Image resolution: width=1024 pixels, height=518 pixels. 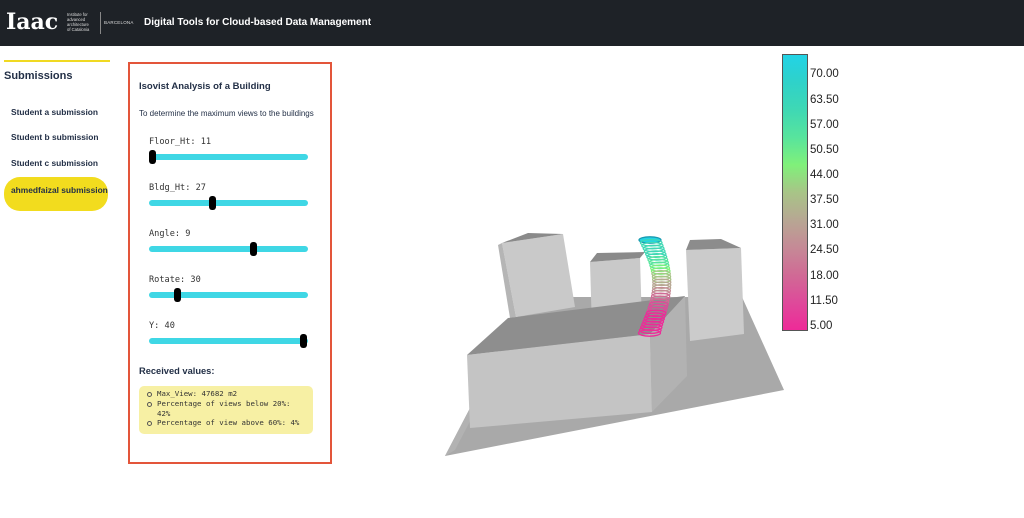 I want to click on views-below-20-value: Percentage of views below 20%: 42%, so click(x=227, y=409).